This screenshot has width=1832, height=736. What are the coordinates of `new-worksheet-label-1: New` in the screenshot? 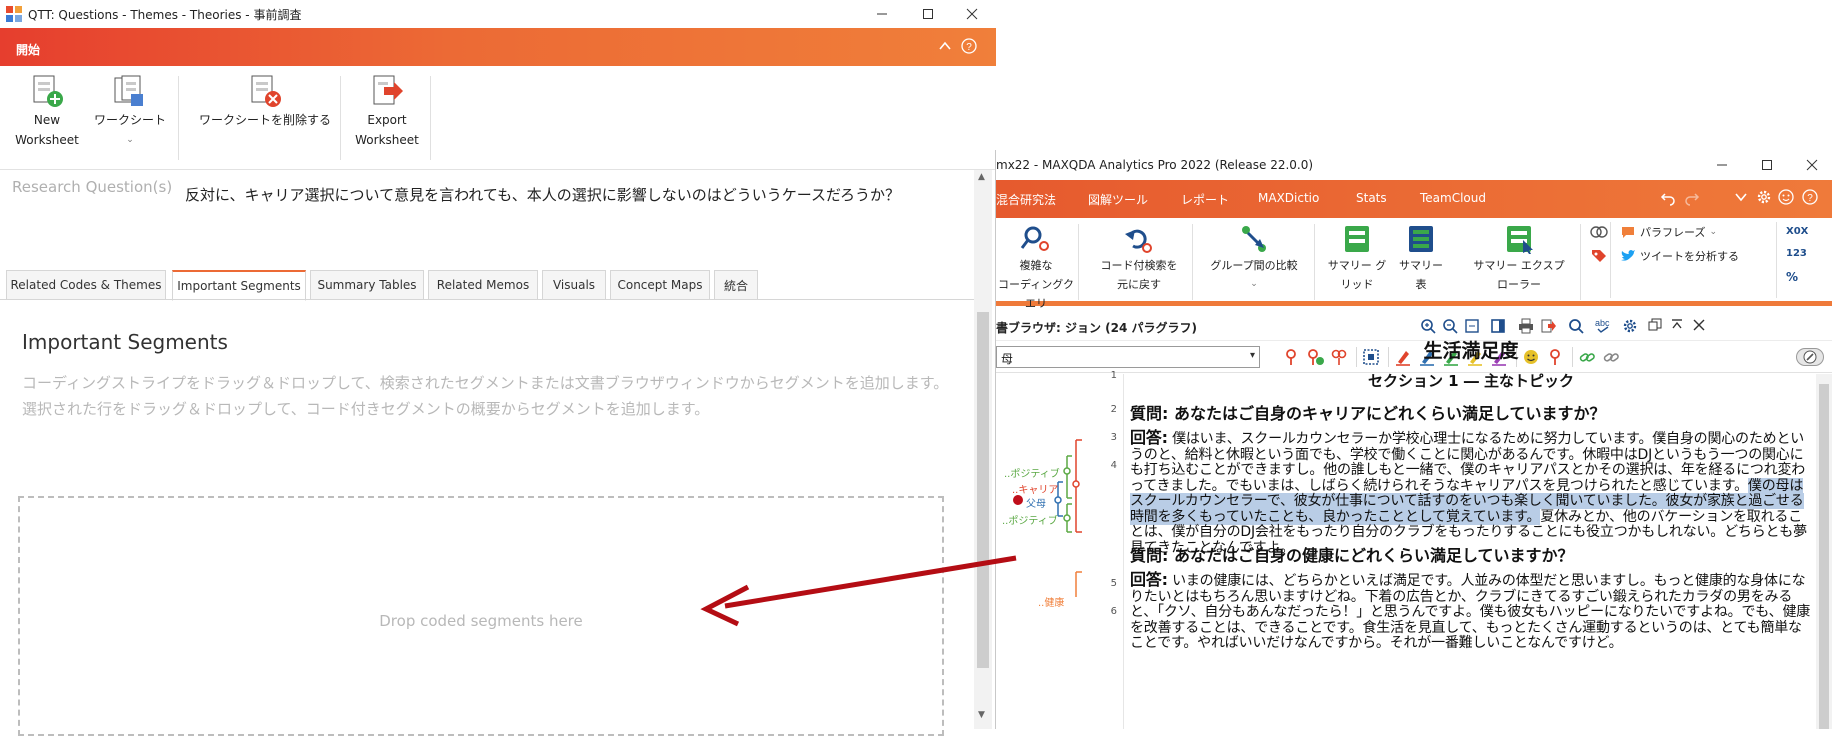 It's located at (47, 120).